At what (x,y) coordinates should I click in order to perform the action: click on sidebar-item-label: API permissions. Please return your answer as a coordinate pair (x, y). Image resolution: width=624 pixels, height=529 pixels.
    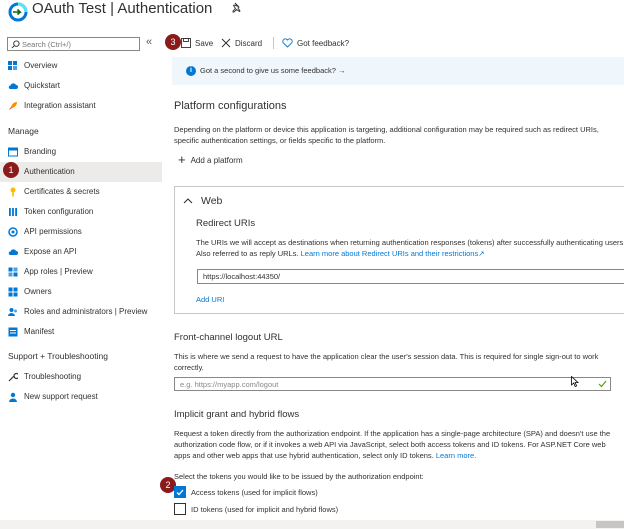
    Looking at the image, I should click on (53, 231).